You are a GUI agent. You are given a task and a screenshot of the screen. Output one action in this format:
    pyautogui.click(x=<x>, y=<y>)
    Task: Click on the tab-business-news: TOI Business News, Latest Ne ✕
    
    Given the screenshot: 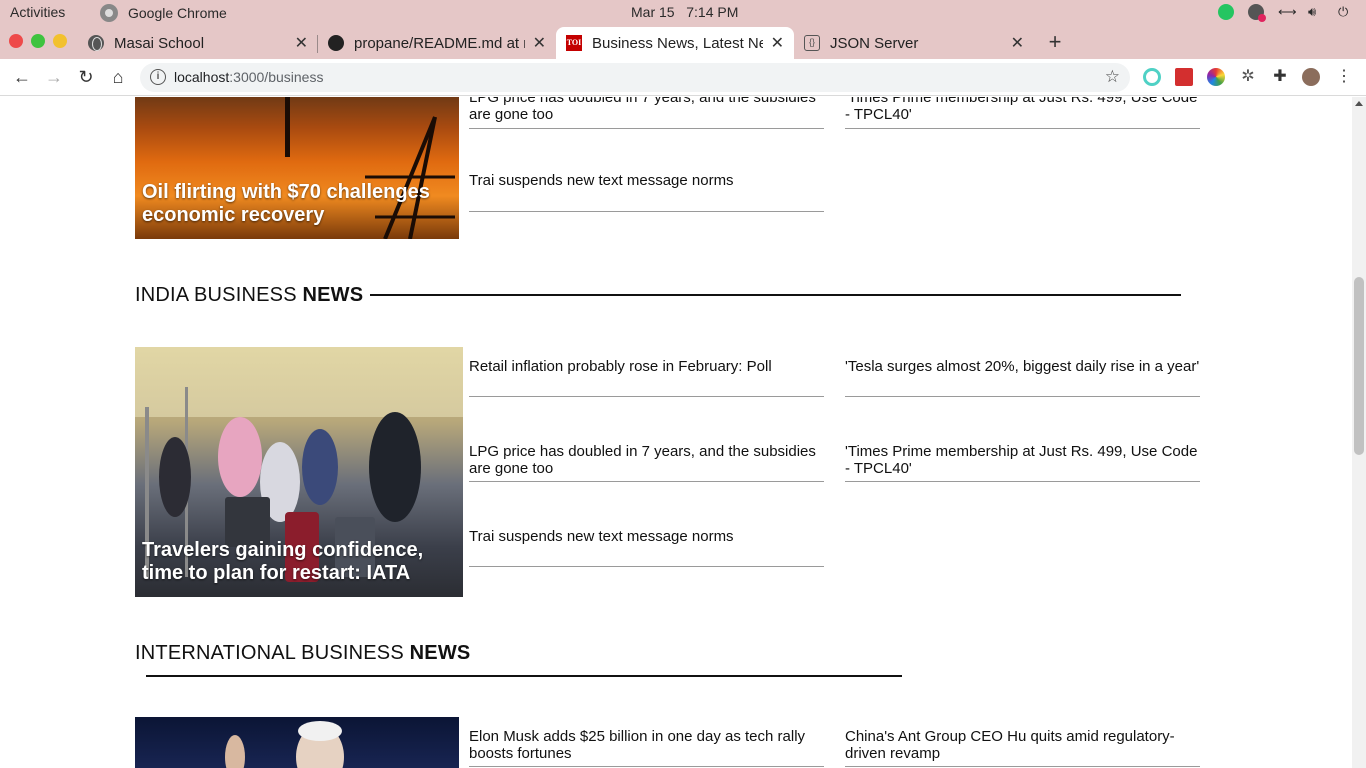 What is the action you would take?
    pyautogui.click(x=675, y=43)
    